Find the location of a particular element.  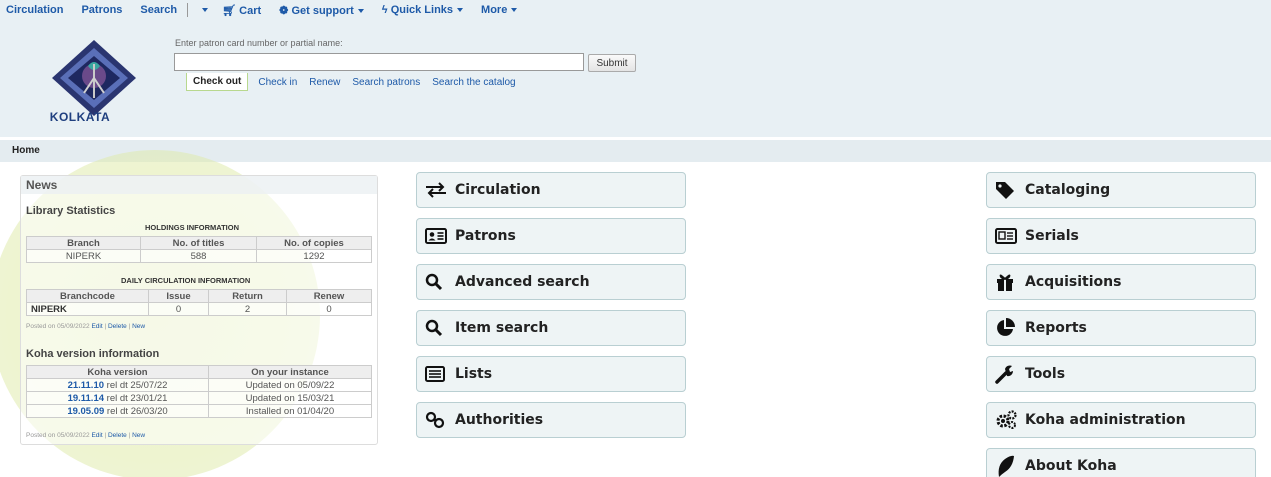

life-ring-icon: ❁ is located at coordinates (284, 10).